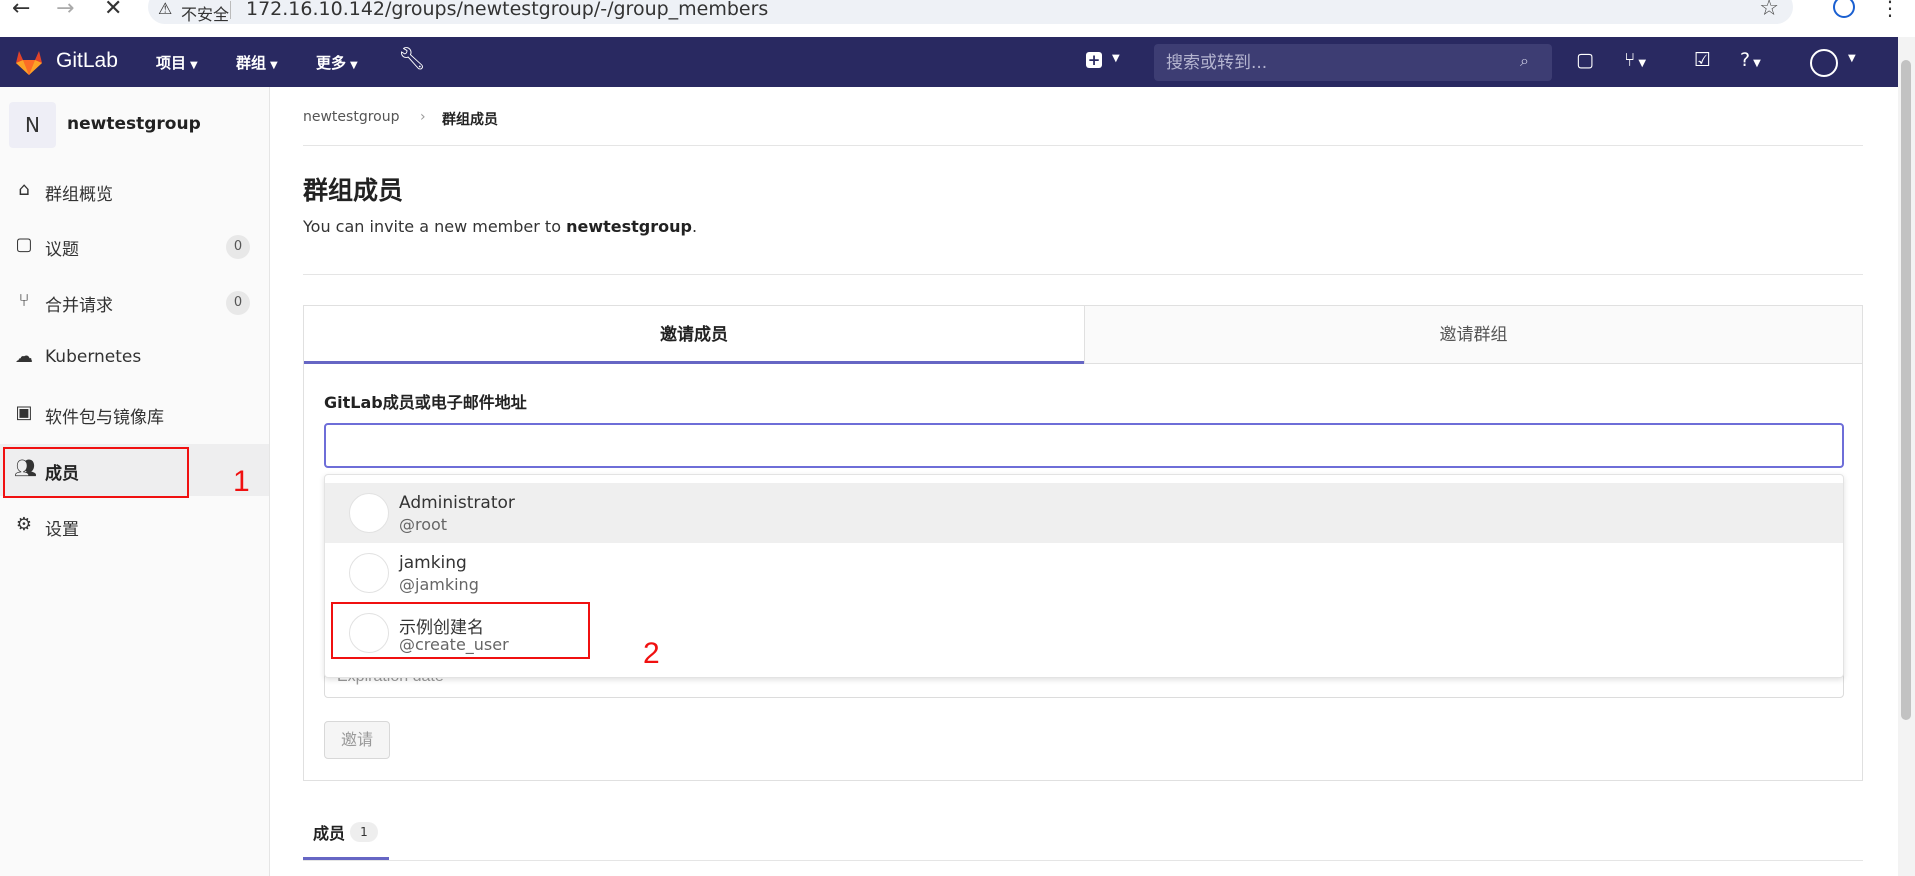 The width and height of the screenshot is (1915, 876). I want to click on browser-profile-icon, so click(1844, 9).